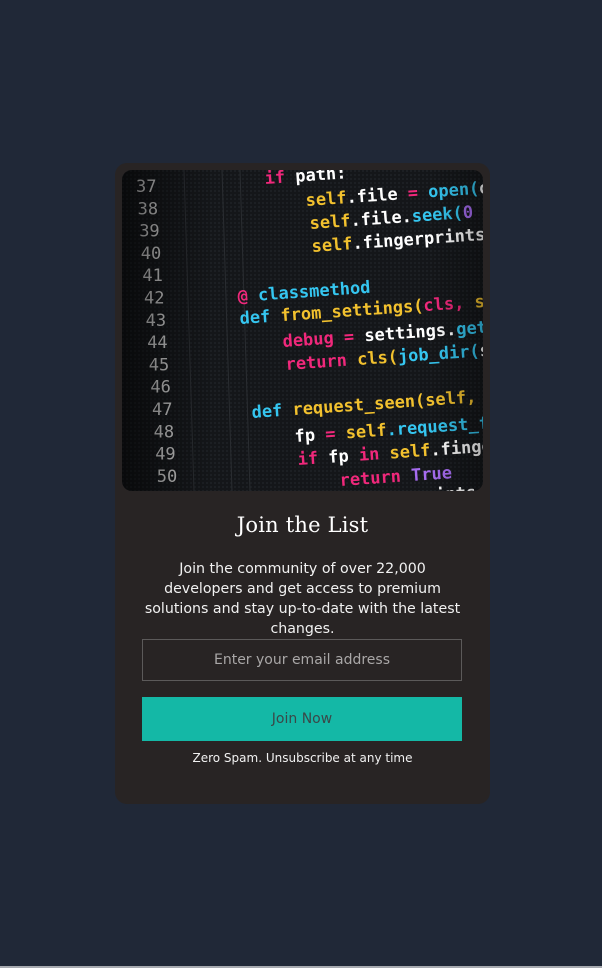 This screenshot has height=968, width=602. I want to click on email-field, so click(302, 660).